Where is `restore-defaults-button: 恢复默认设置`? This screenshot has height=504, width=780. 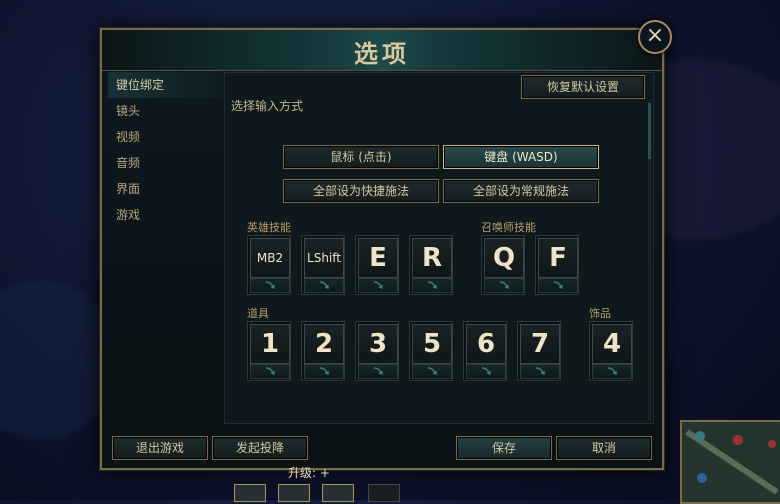 restore-defaults-button: 恢复默认设置 is located at coordinates (583, 87).